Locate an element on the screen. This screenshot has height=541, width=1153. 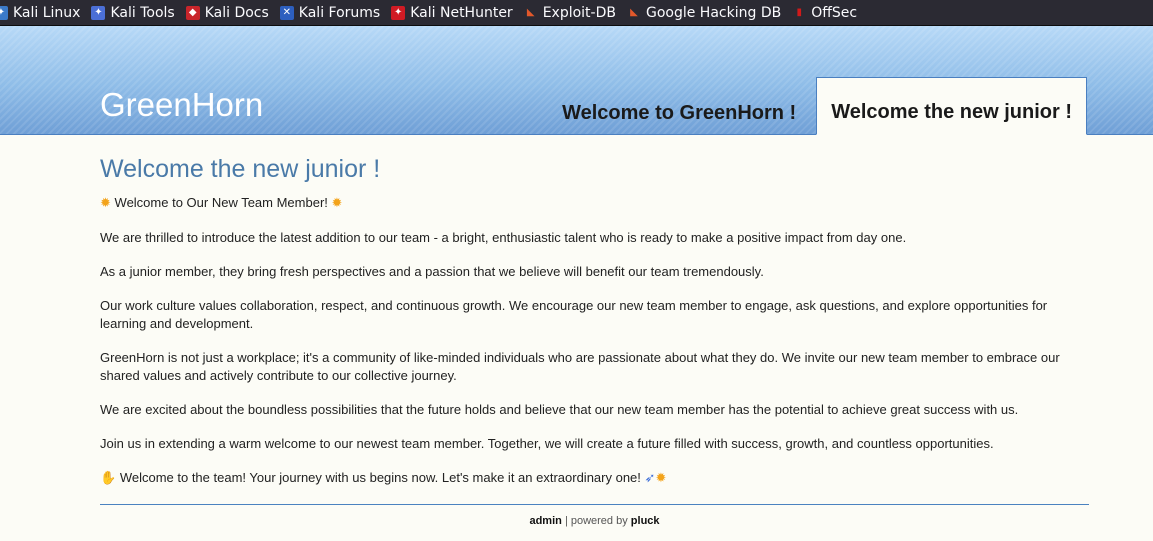
footer-divider is located at coordinates (594, 504).